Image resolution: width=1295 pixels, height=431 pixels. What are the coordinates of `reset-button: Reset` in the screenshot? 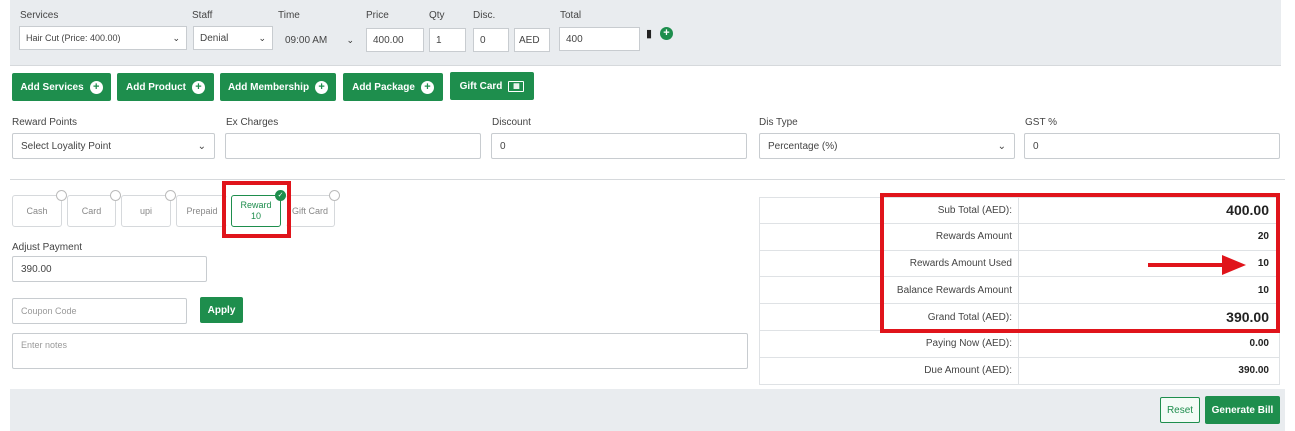 It's located at (1180, 410).